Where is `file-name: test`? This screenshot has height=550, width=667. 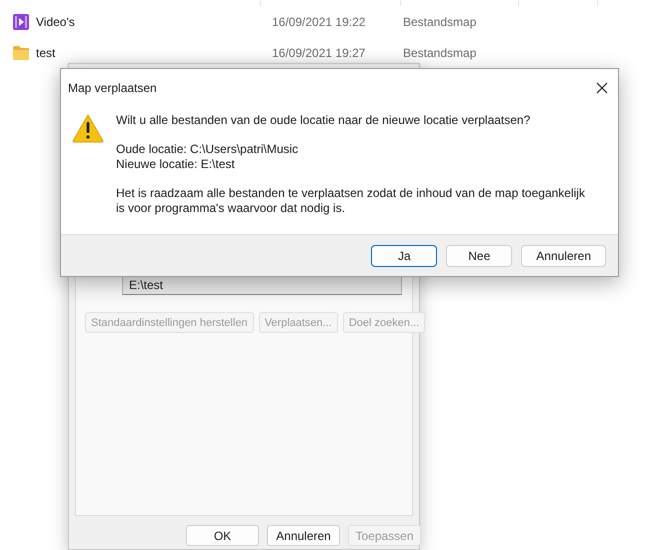
file-name: test is located at coordinates (46, 53).